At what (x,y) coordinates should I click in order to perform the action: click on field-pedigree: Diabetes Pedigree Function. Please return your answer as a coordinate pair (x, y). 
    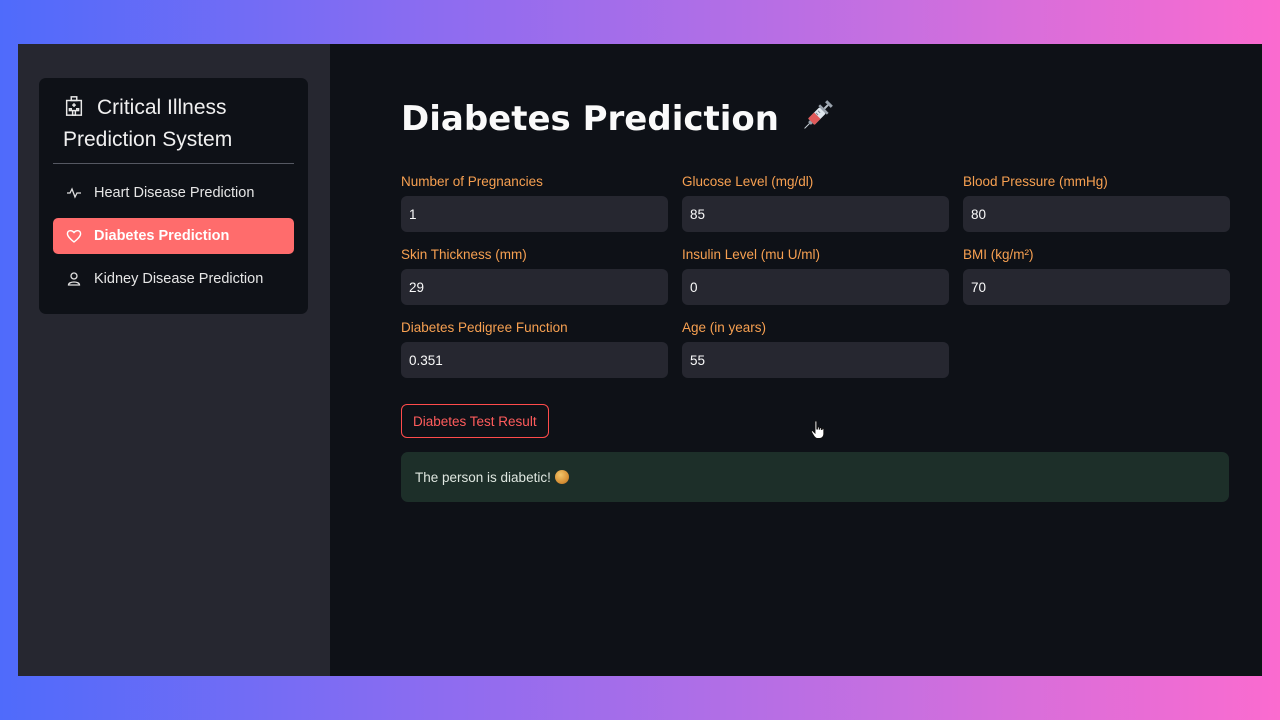
    Looking at the image, I should click on (534, 349).